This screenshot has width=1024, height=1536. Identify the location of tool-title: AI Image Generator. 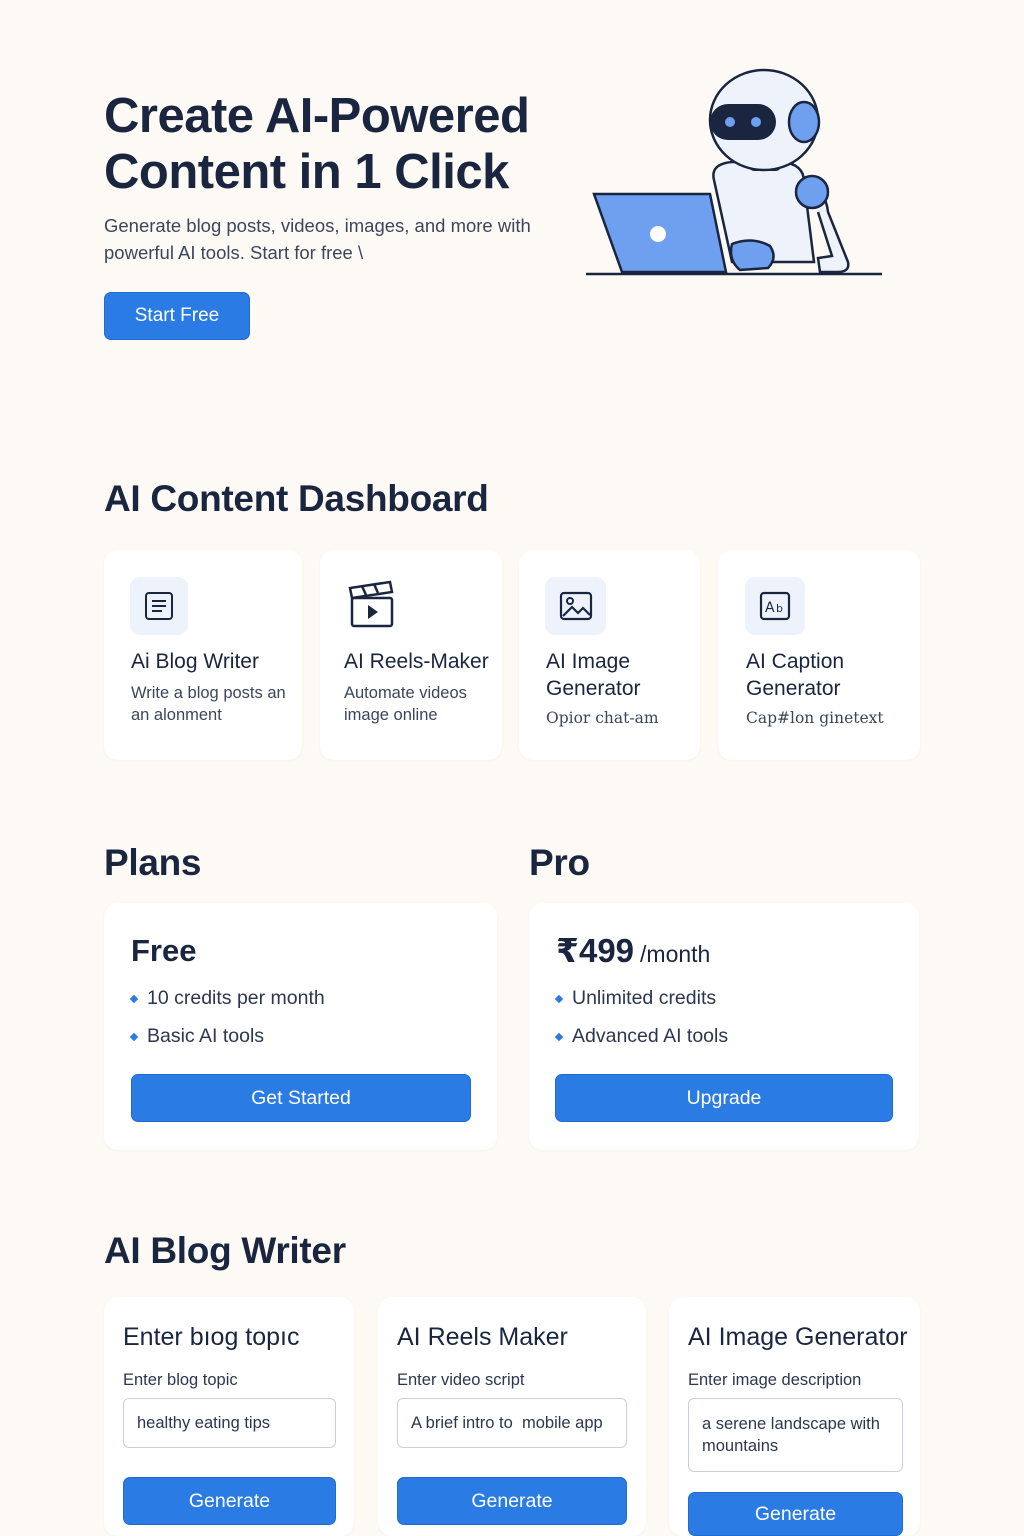
(798, 1337).